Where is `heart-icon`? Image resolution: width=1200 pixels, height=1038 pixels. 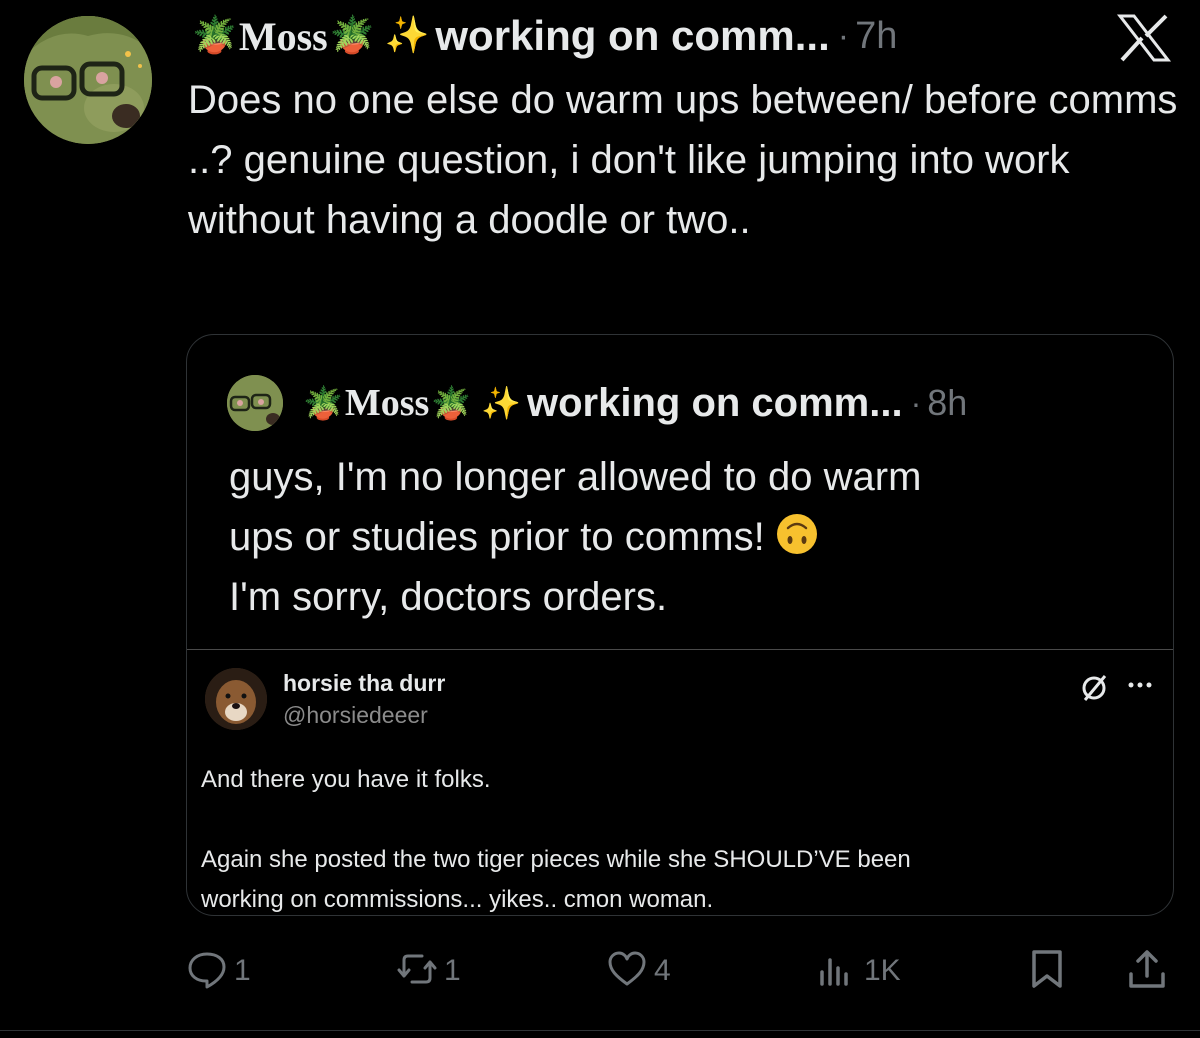 heart-icon is located at coordinates (627, 971).